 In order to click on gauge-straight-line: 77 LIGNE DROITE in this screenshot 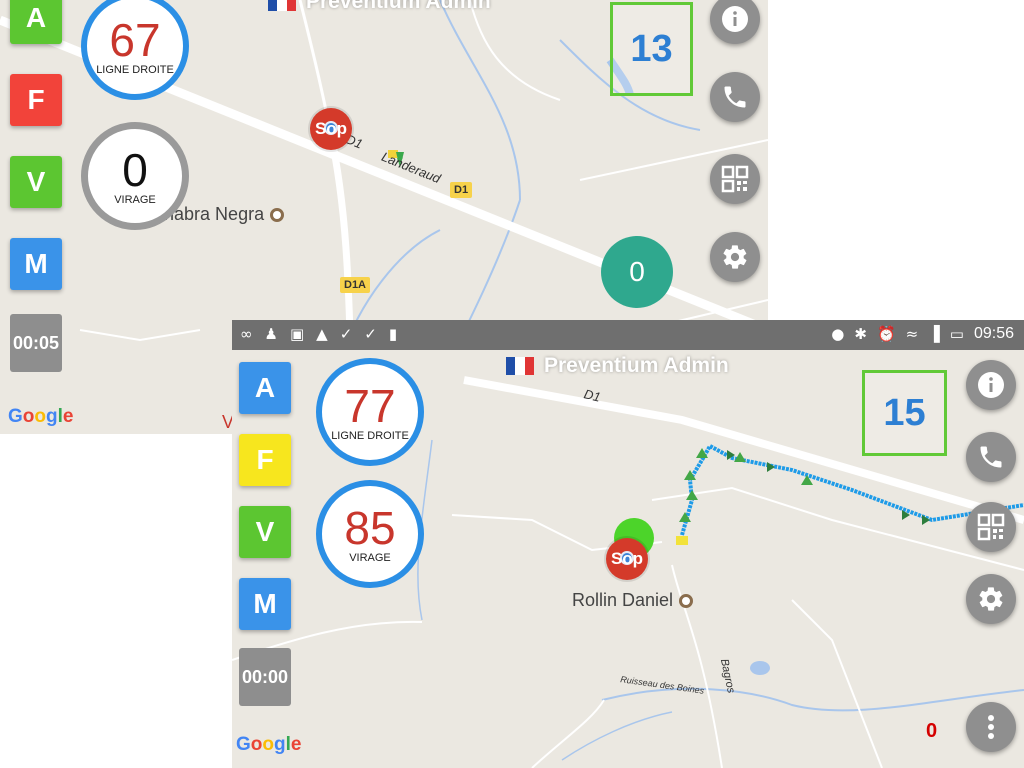, I will do `click(370, 412)`.